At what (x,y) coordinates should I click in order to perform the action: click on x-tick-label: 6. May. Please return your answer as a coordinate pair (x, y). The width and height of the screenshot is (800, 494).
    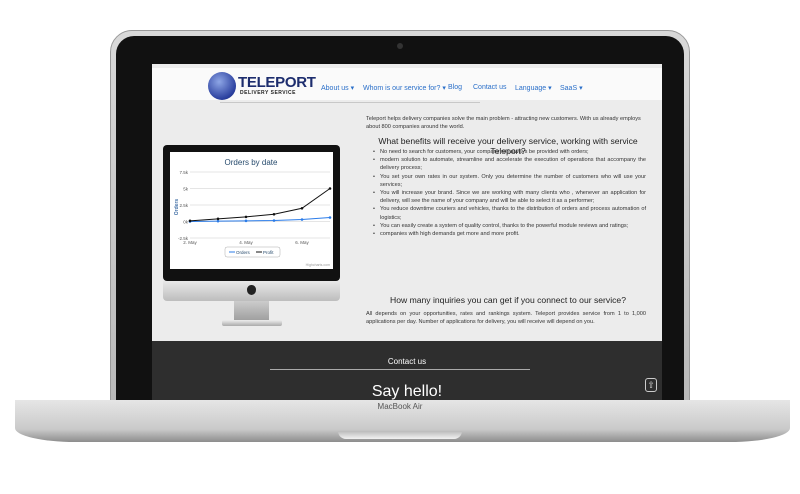
    Looking at the image, I should click on (302, 242).